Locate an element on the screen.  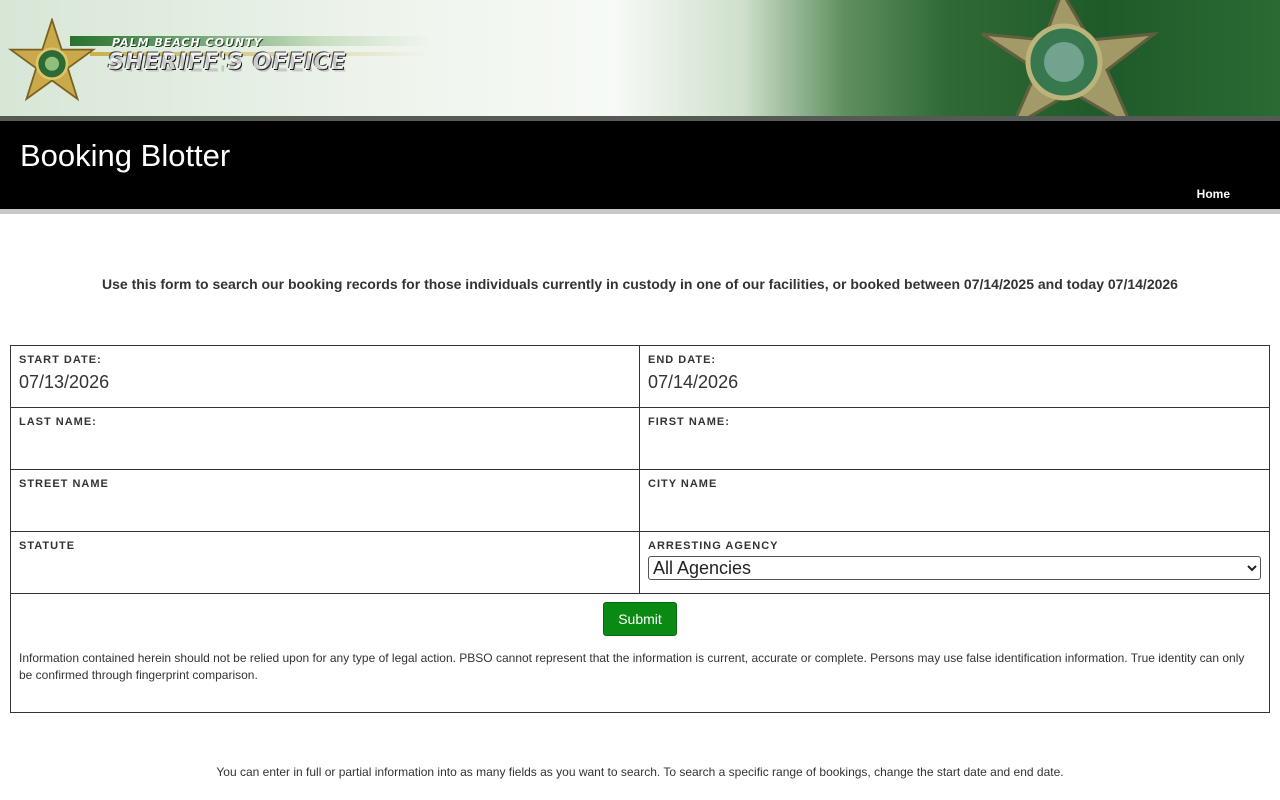
street-name-label: STREET NAME is located at coordinates (64, 484).